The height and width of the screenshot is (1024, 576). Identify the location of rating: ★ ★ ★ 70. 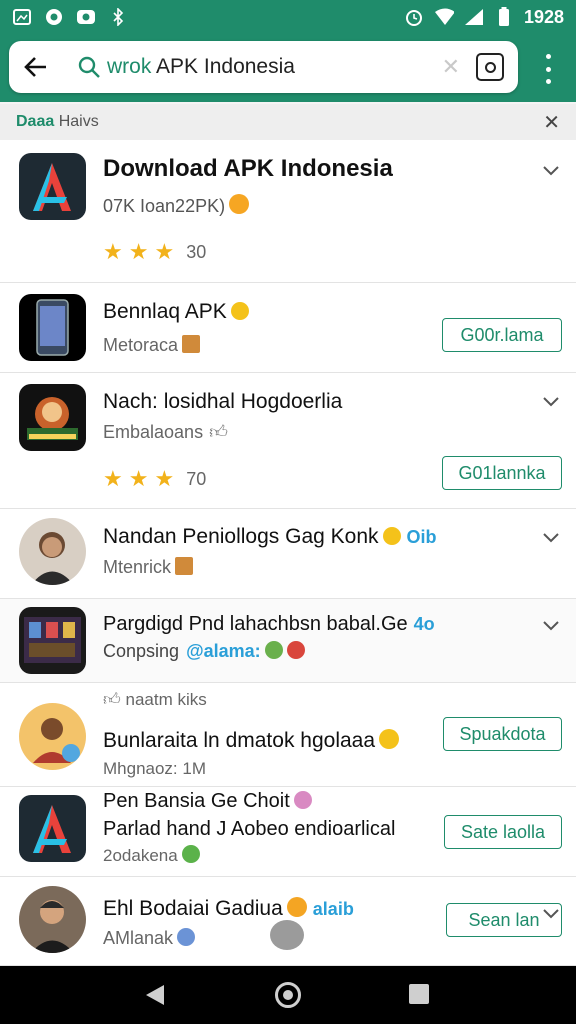
(154, 479).